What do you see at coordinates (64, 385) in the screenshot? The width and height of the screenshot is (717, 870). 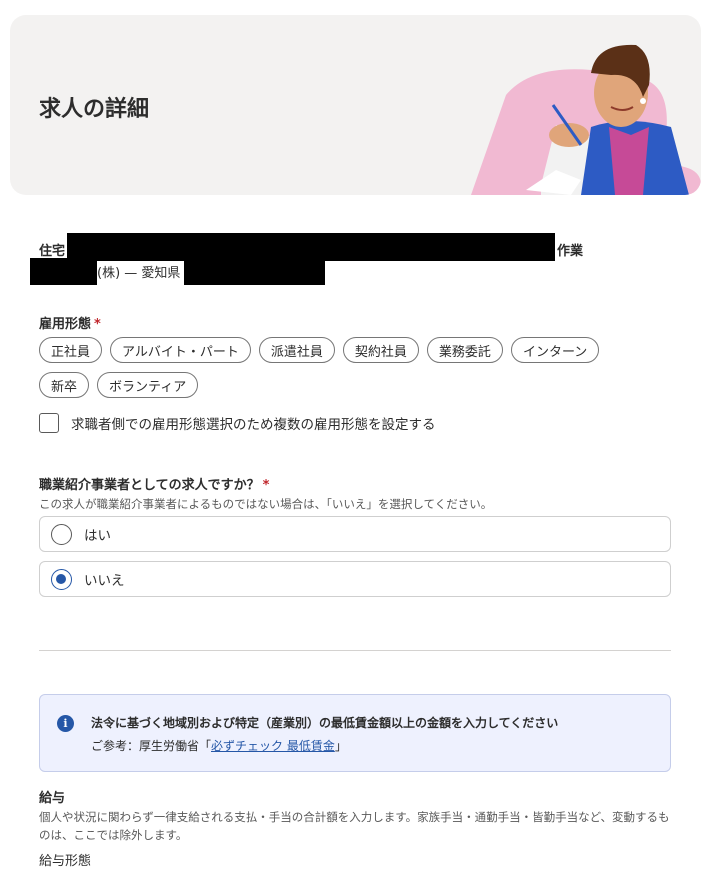 I see `chip-shinsotsu: 新卒` at bounding box center [64, 385].